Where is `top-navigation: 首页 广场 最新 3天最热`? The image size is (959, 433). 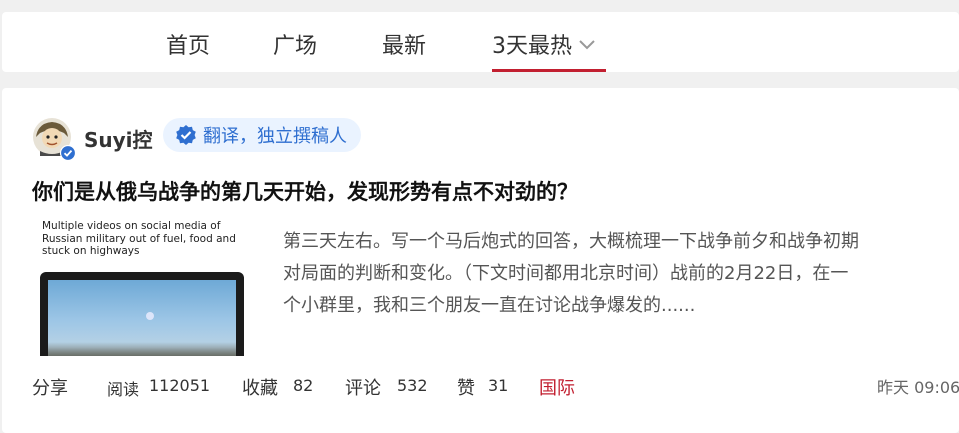 top-navigation: 首页 广场 最新 3天最热 is located at coordinates (480, 42).